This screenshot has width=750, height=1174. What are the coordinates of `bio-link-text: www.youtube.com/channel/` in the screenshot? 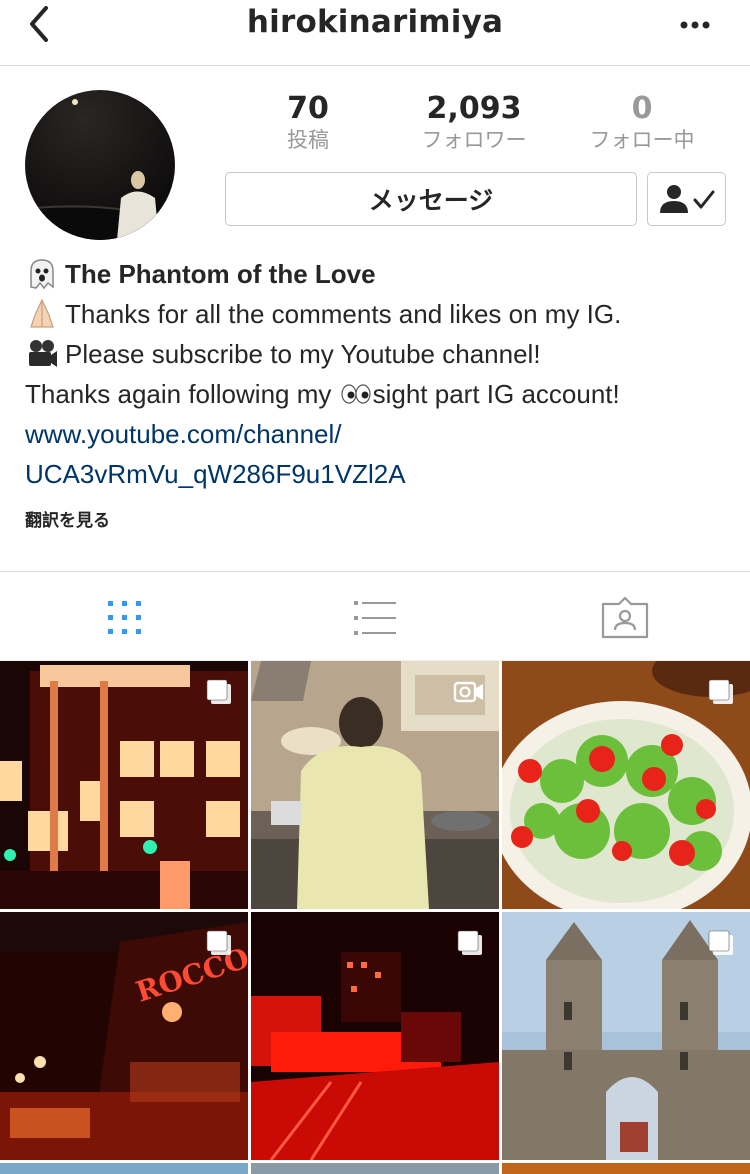 It's located at (183, 434).